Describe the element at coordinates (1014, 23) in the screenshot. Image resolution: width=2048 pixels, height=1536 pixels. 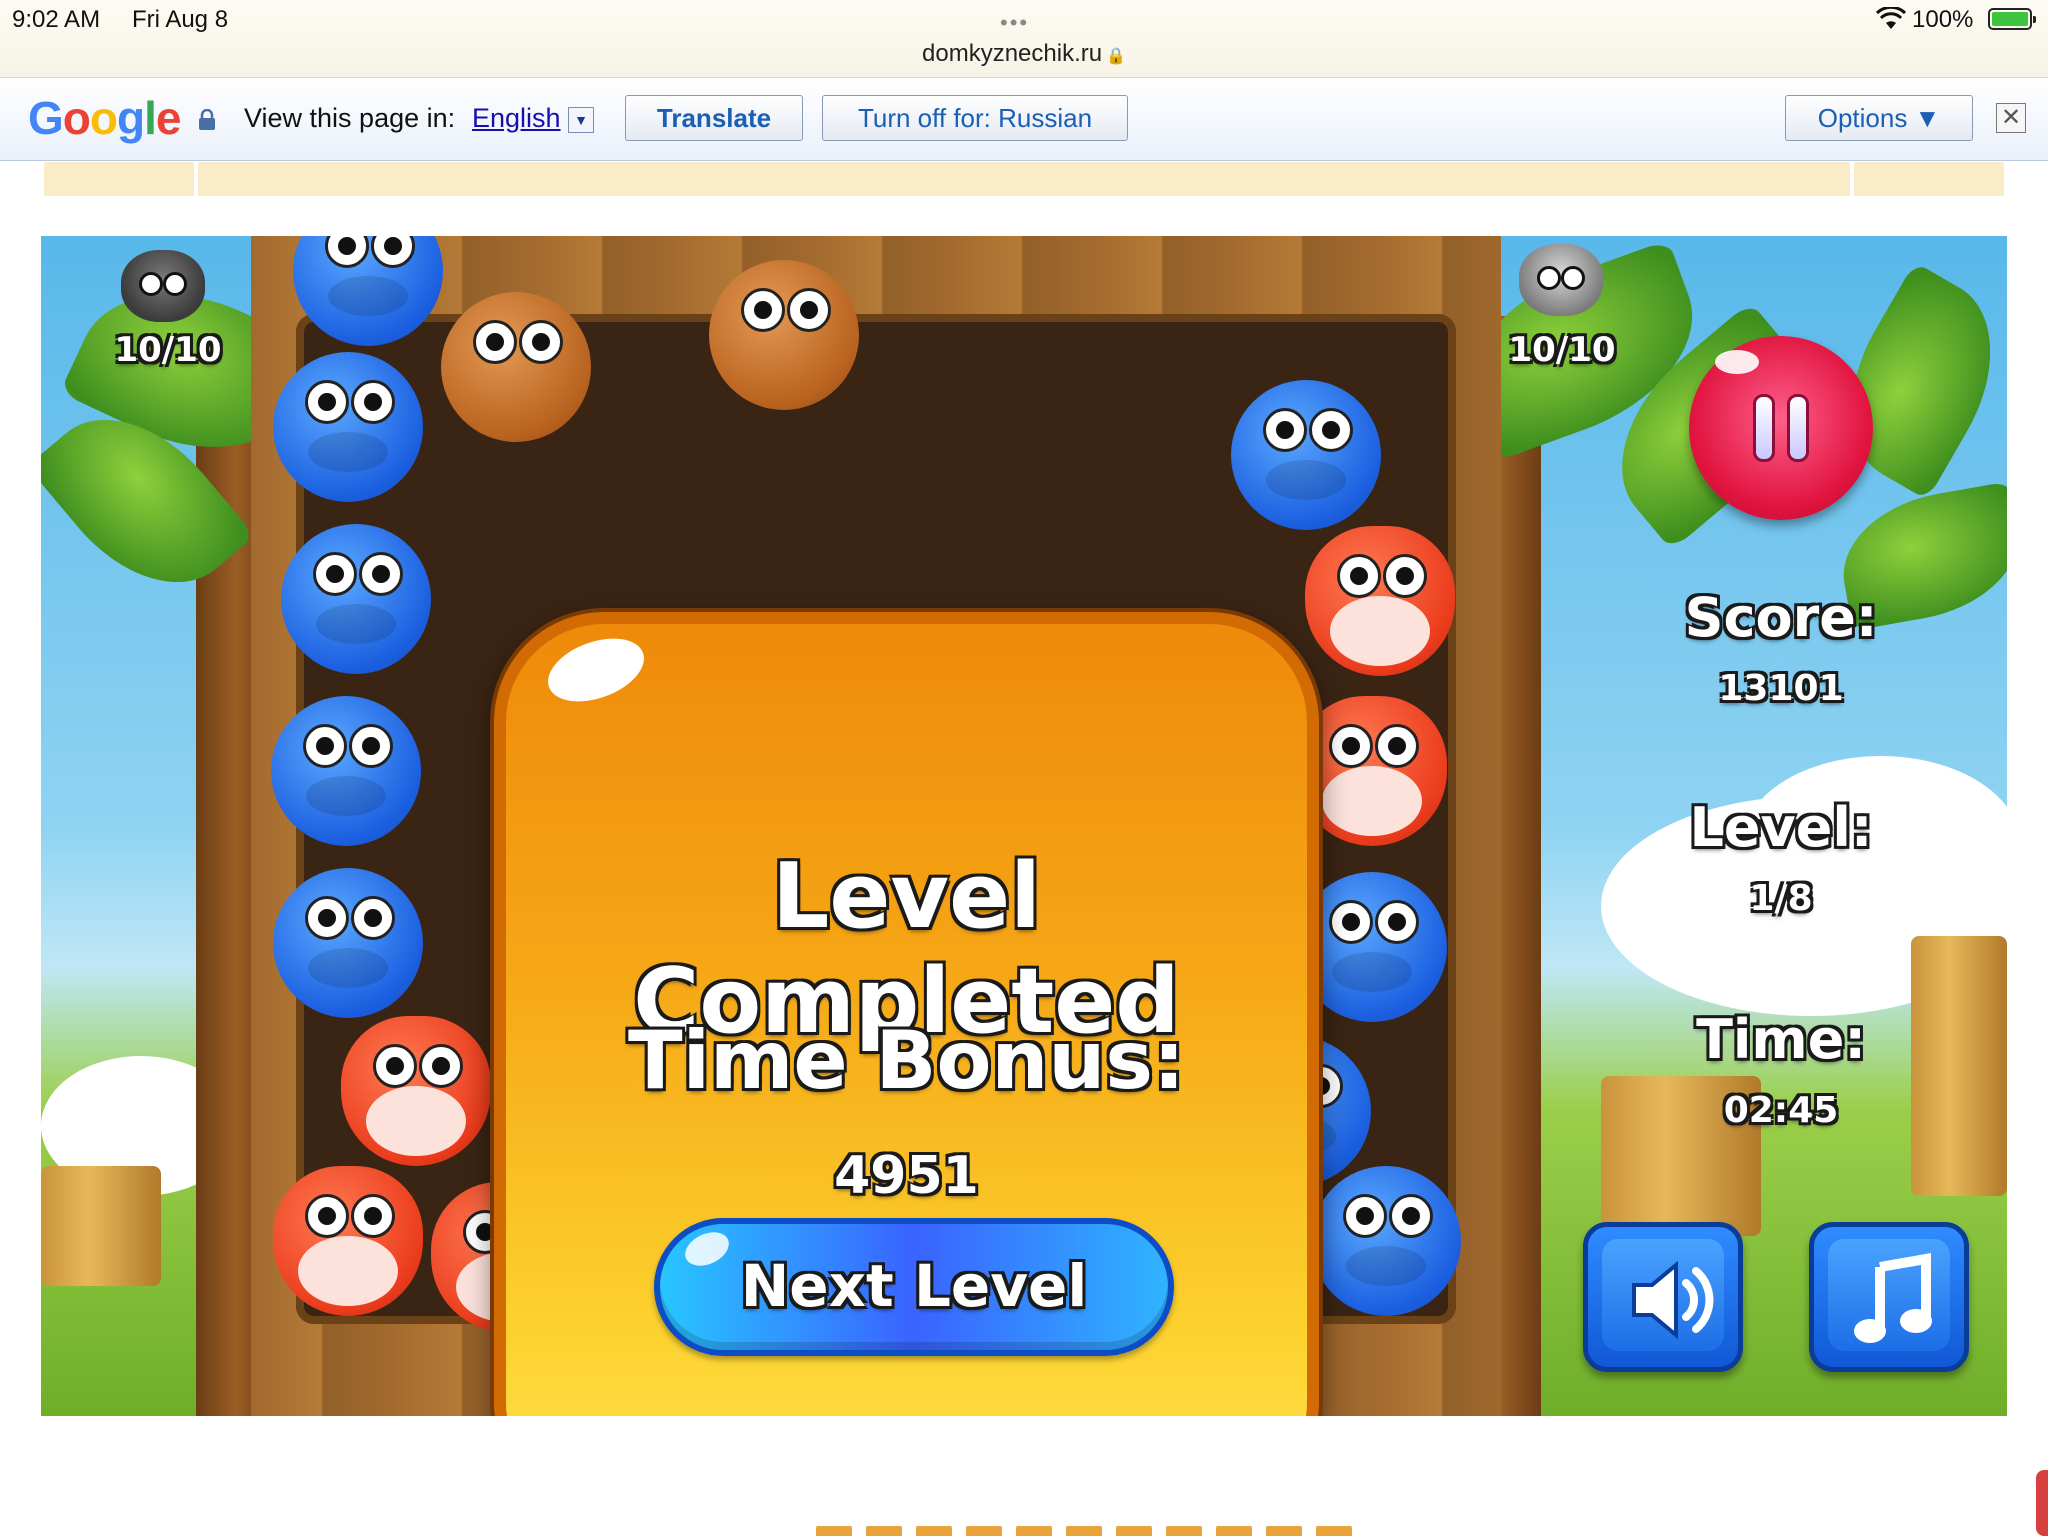
I see `more-dots-icon: •••` at that location.